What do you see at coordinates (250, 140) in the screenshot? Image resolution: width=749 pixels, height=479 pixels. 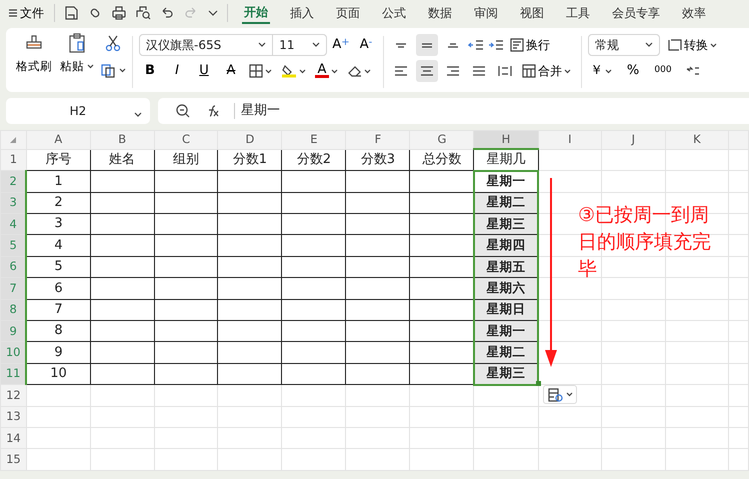 I see `column-header: D` at bounding box center [250, 140].